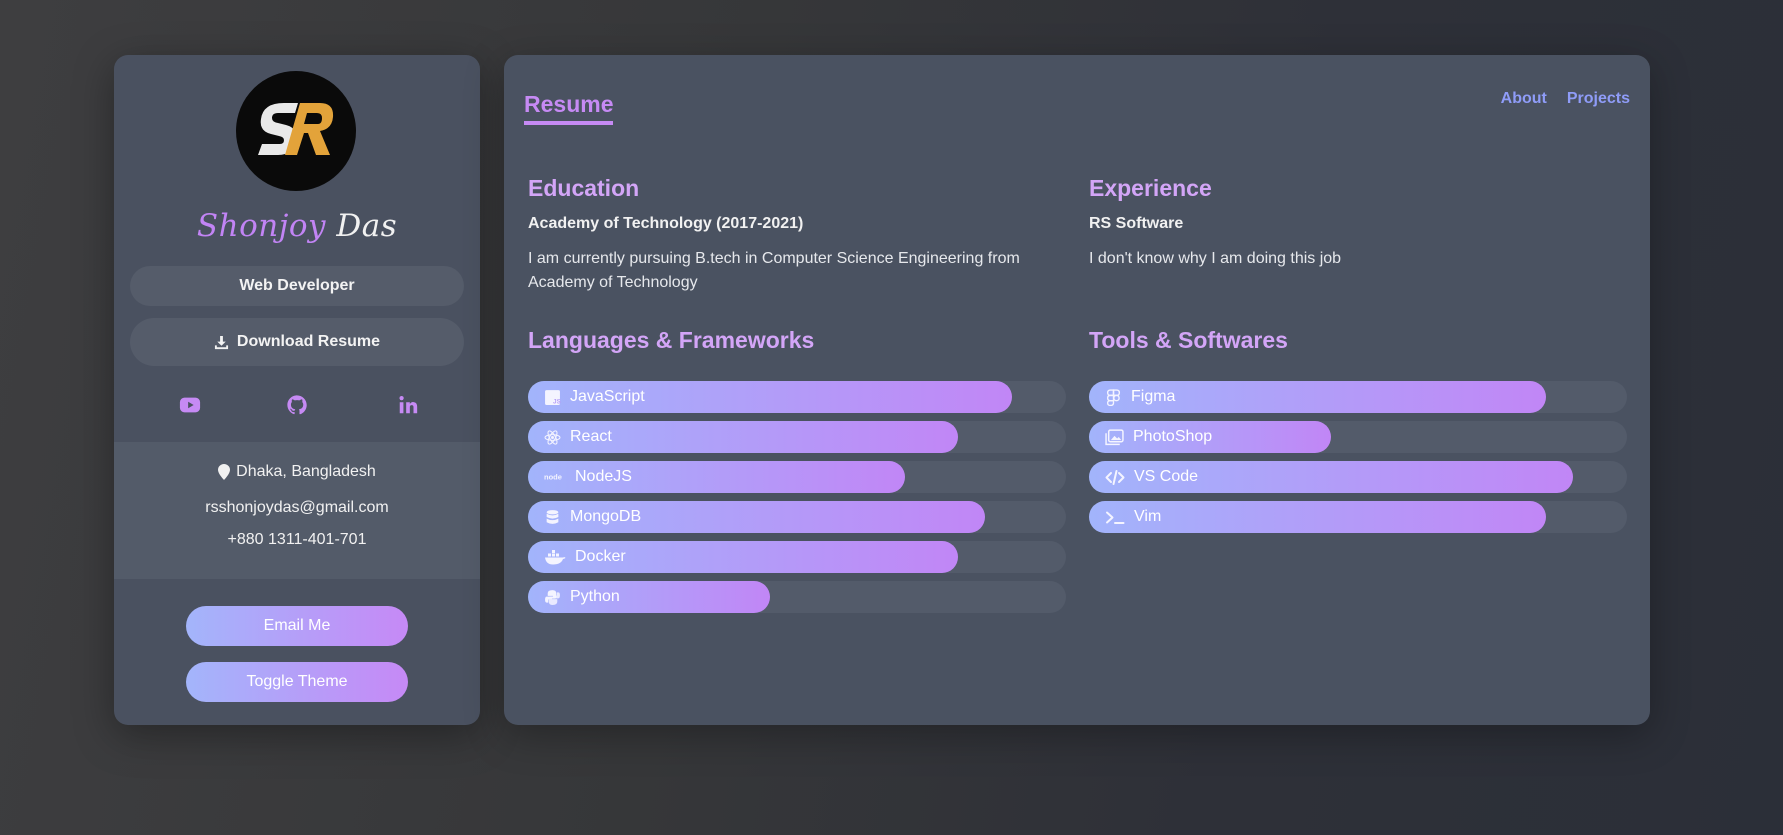 The image size is (1783, 835). I want to click on skill-label: MongoDB, so click(592, 517).